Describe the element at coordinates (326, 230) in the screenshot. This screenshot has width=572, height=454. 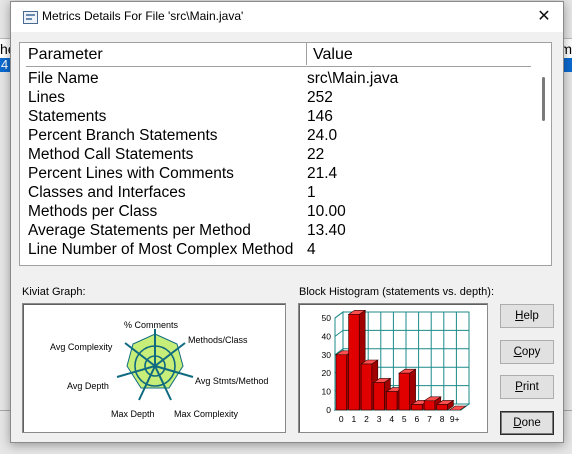
I see `value-cell: 13.40` at that location.